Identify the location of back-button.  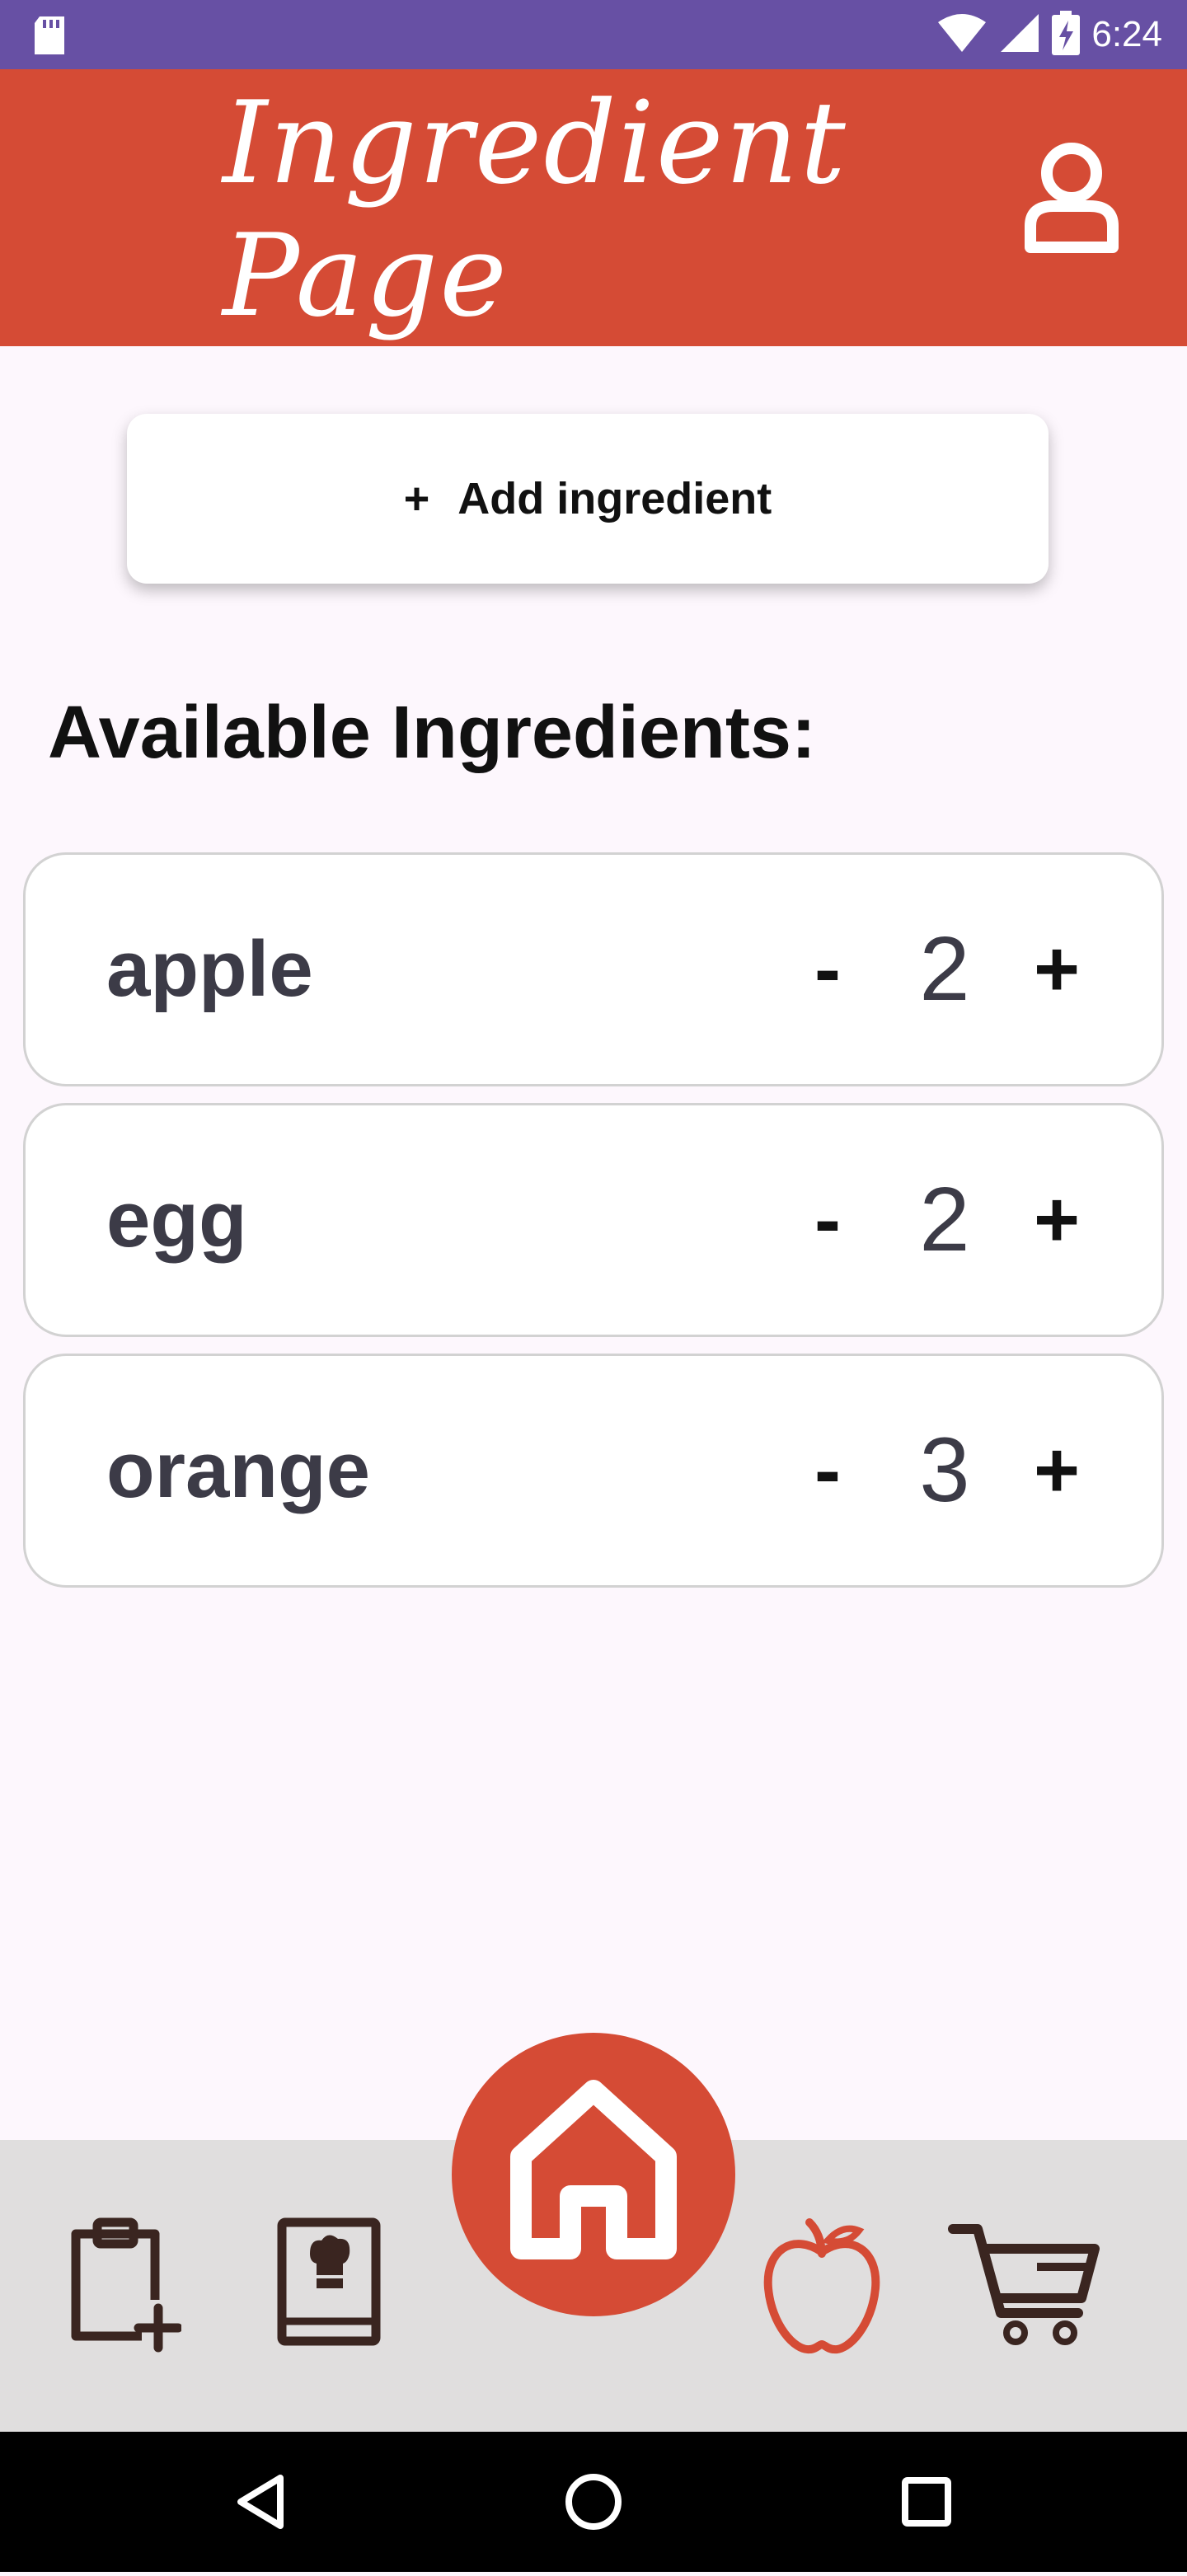
(260, 2502).